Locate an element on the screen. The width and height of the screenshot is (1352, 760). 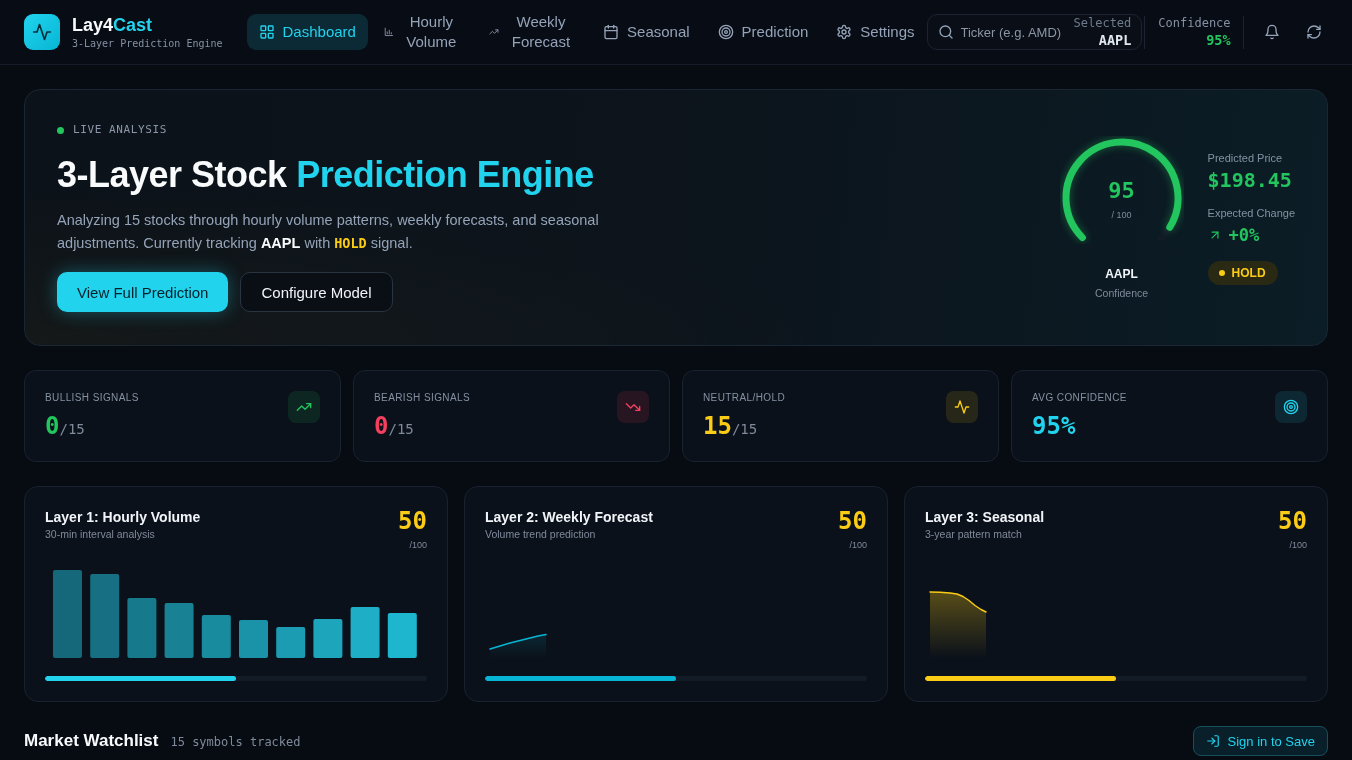
dot-icon is located at coordinates (1221, 272).